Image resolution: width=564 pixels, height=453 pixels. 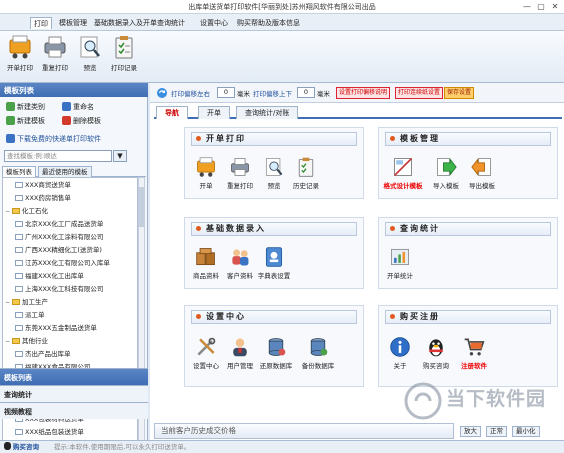 I want to click on tab-template-list: 模板列表, so click(x=19, y=171).